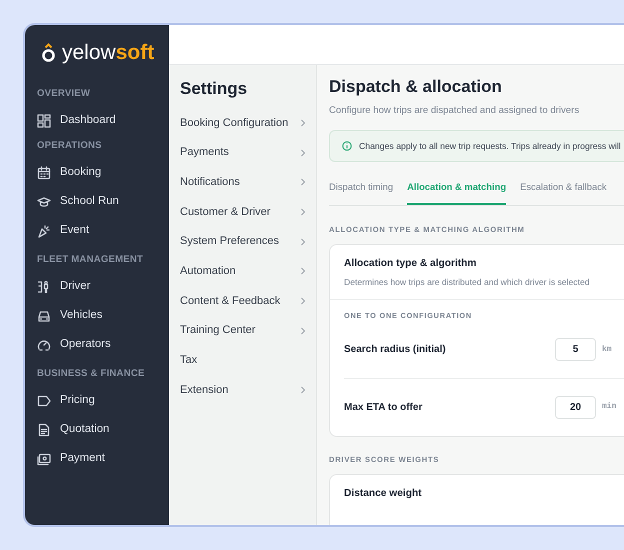 The height and width of the screenshot is (550, 624). I want to click on car-icon, so click(44, 316).